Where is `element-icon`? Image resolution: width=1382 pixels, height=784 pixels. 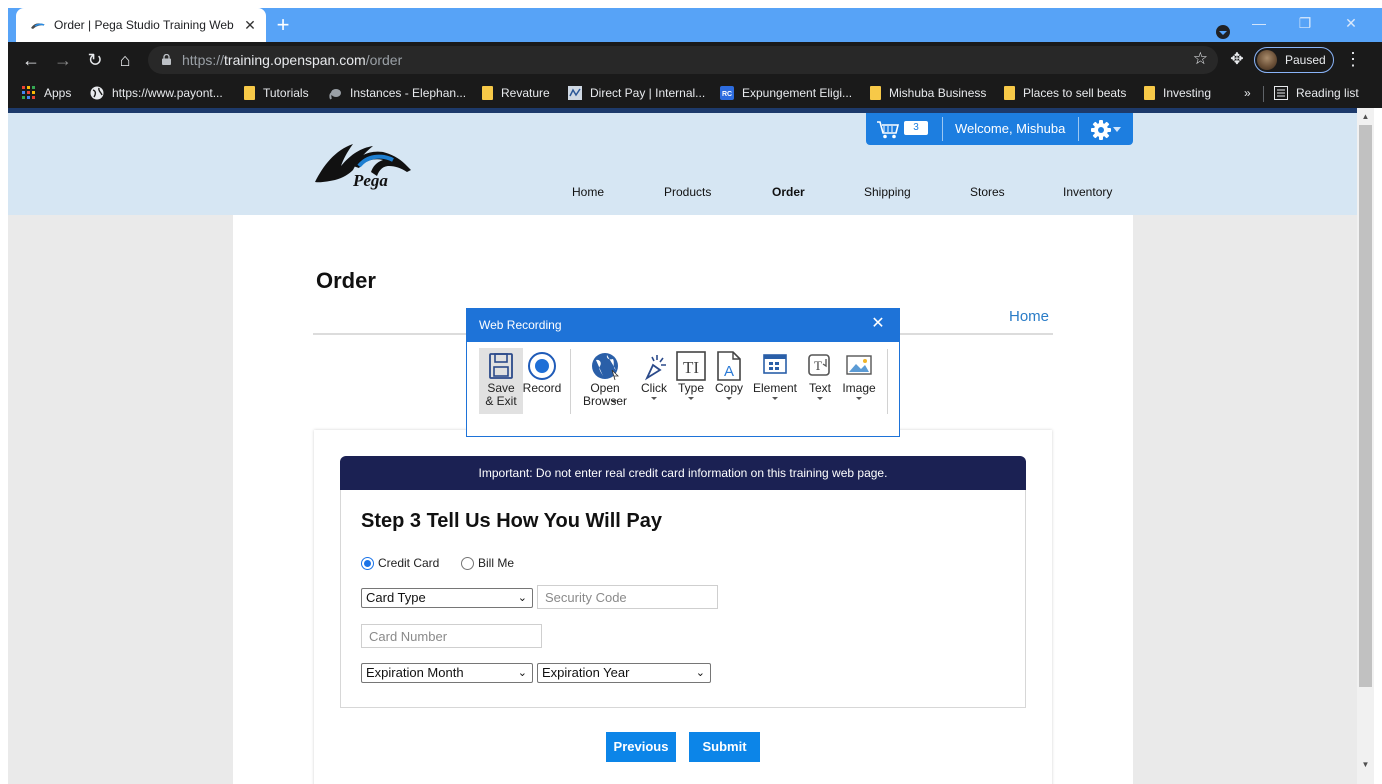 element-icon is located at coordinates (775, 364).